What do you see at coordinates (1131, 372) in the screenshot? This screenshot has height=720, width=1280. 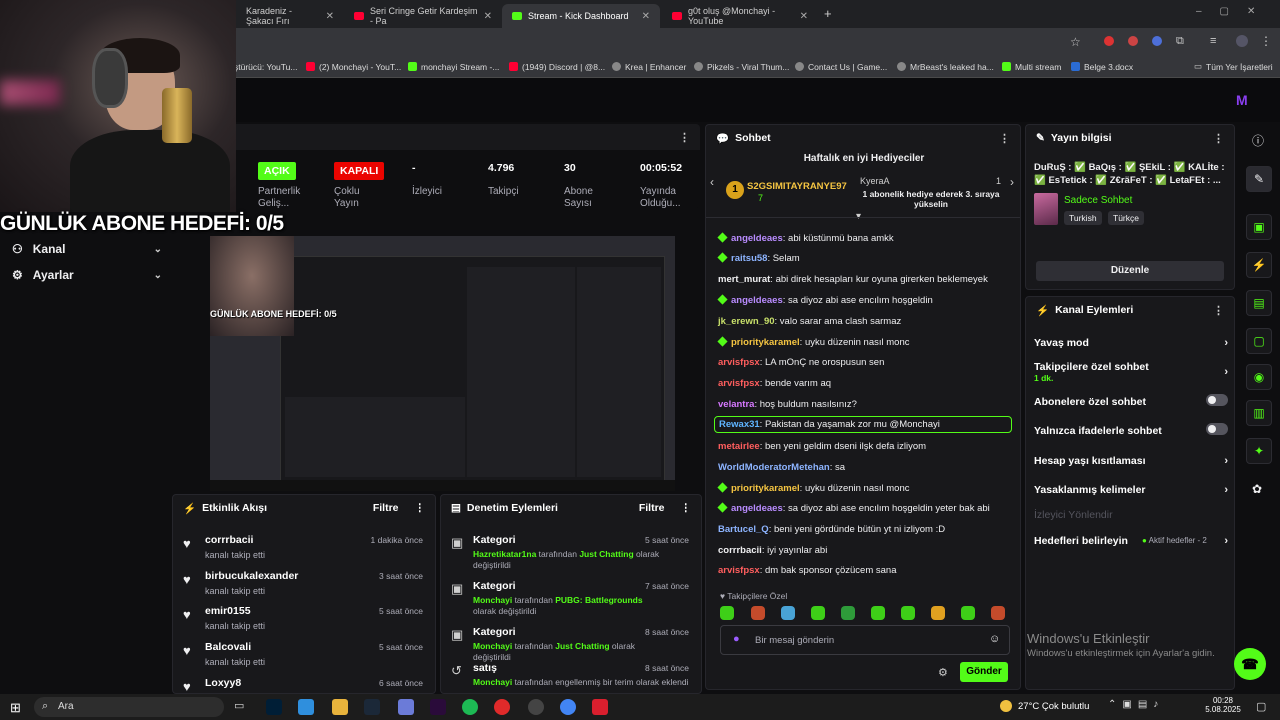 I see `action-followers-only: Takipçilere özel sohbet › 1 dk.` at bounding box center [1131, 372].